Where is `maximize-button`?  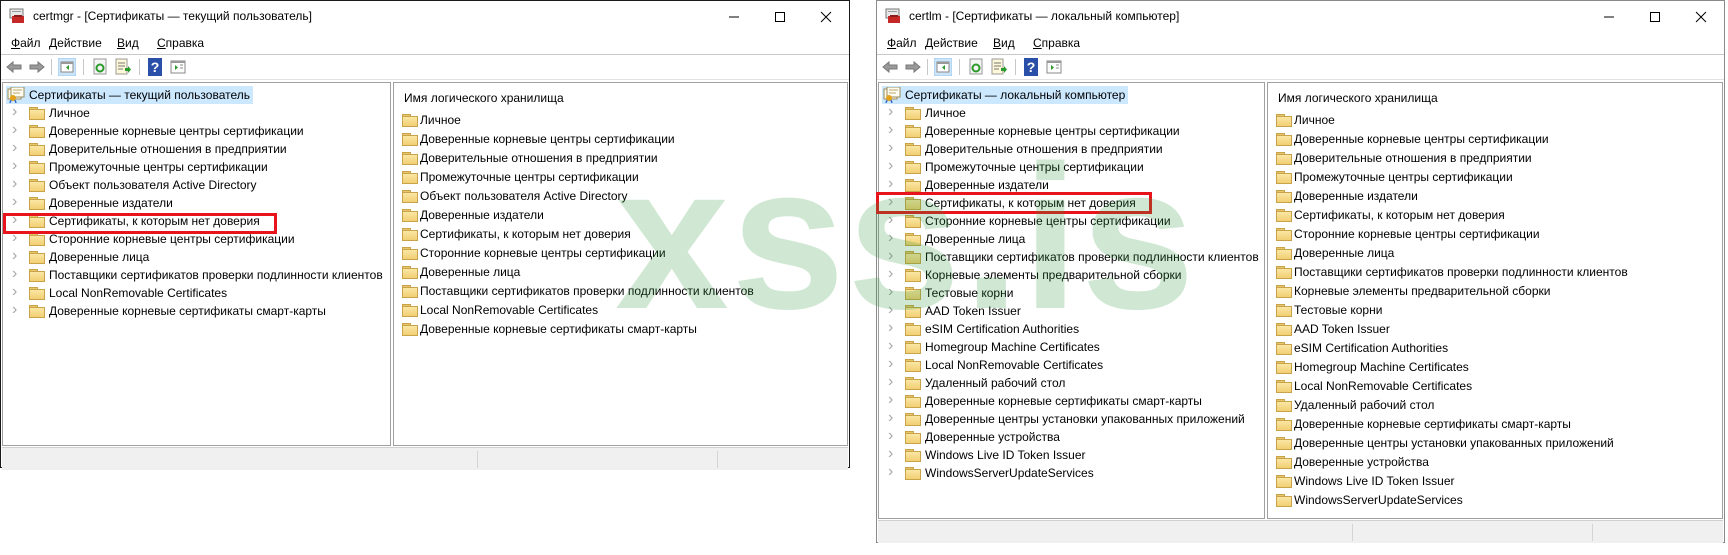
maximize-button is located at coordinates (1655, 16).